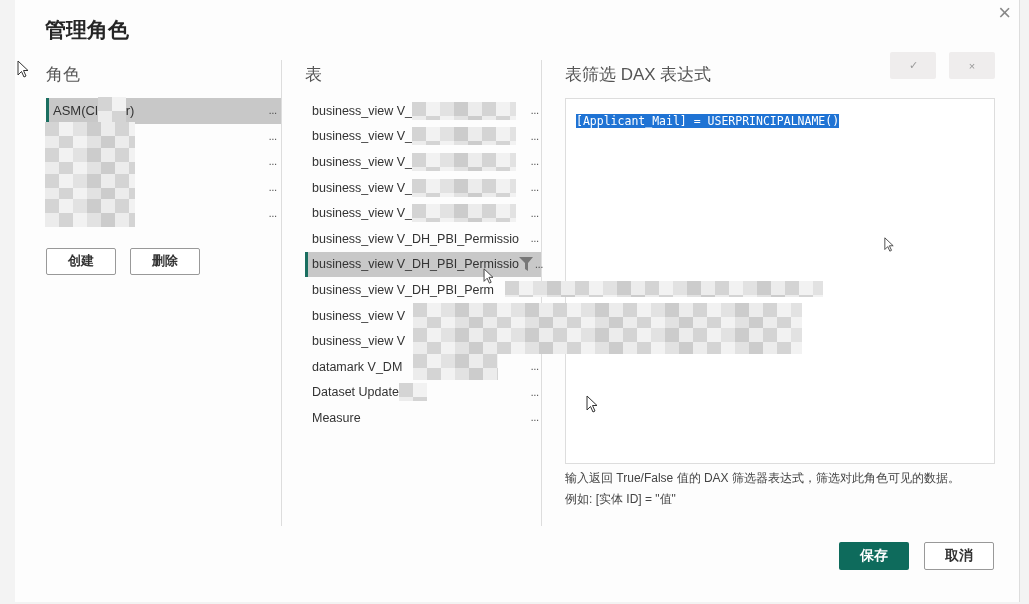 The height and width of the screenshot is (604, 1029). Describe the element at coordinates (708, 121) in the screenshot. I see `code-text: [Applicant_Mail] = USERPRINCIPALNAME()` at that location.